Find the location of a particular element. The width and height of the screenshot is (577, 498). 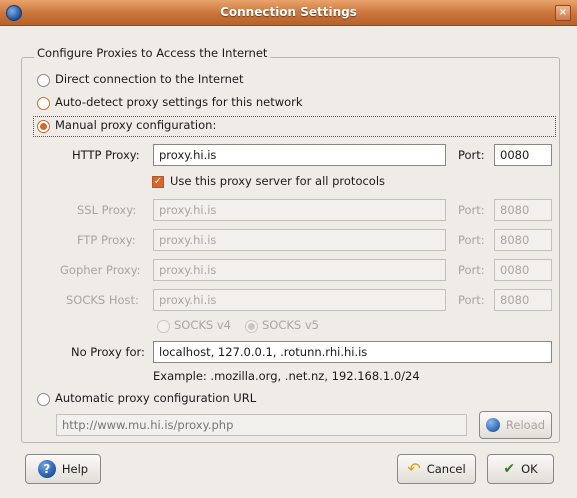

manual-proxy-radio is located at coordinates (43, 126).